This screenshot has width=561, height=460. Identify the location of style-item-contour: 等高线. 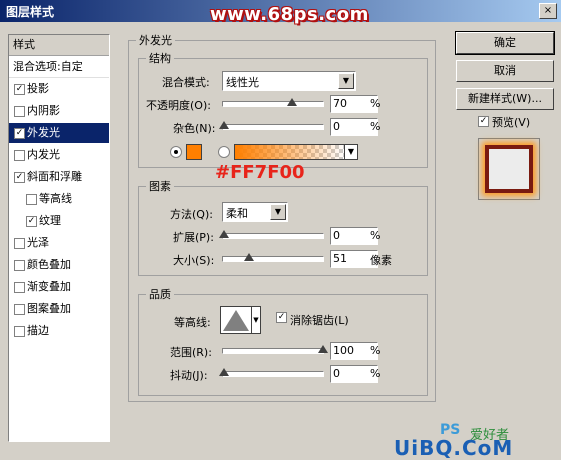
(59, 199).